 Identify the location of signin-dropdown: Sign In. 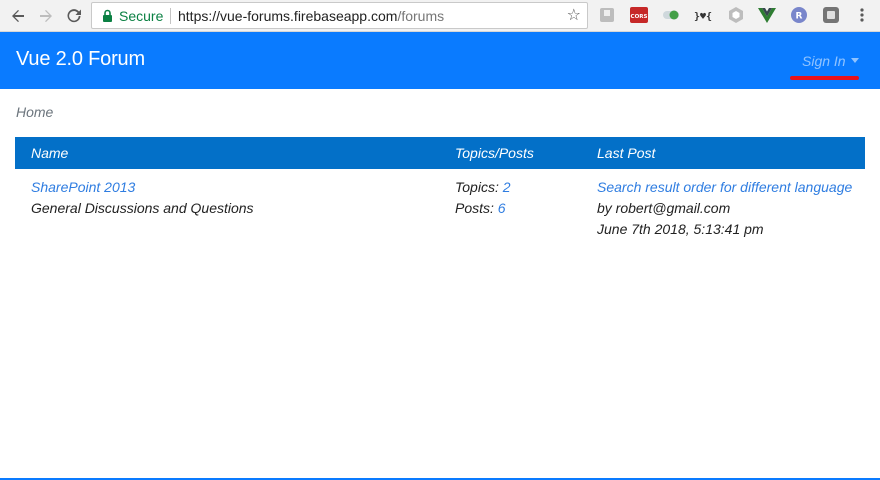
(830, 61).